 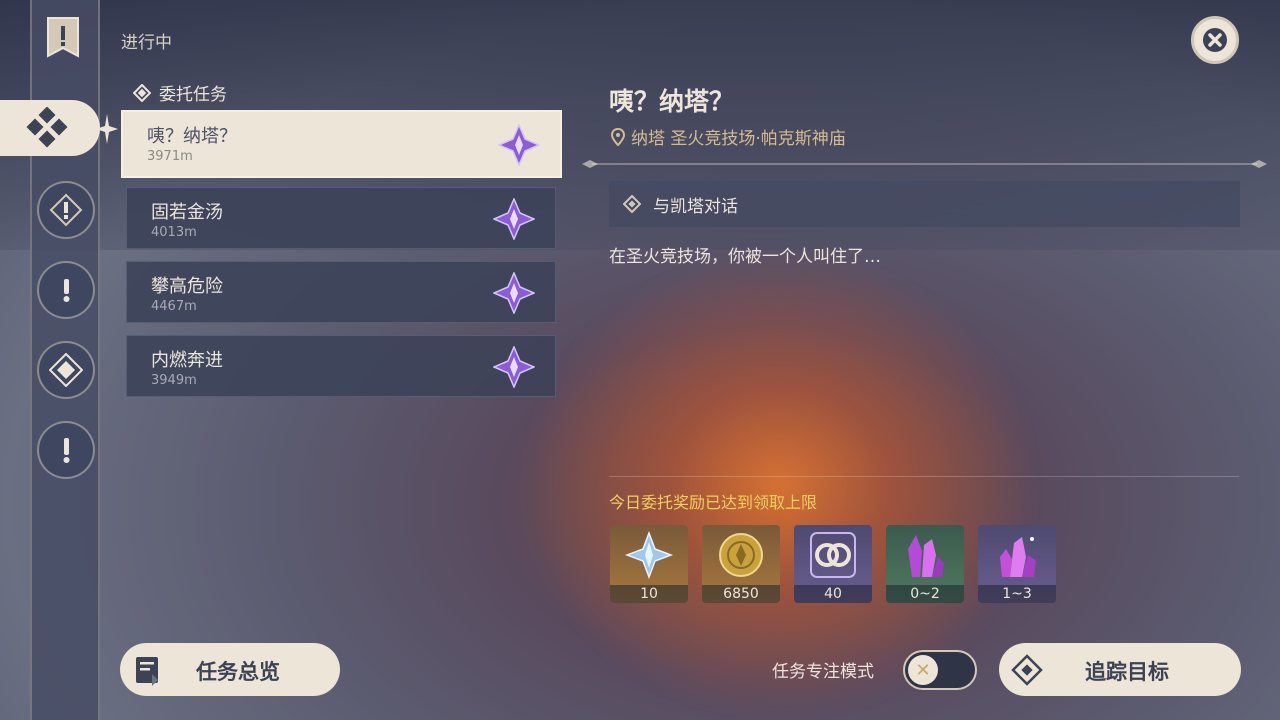 I want to click on reward-count: 0~2, so click(x=925, y=594).